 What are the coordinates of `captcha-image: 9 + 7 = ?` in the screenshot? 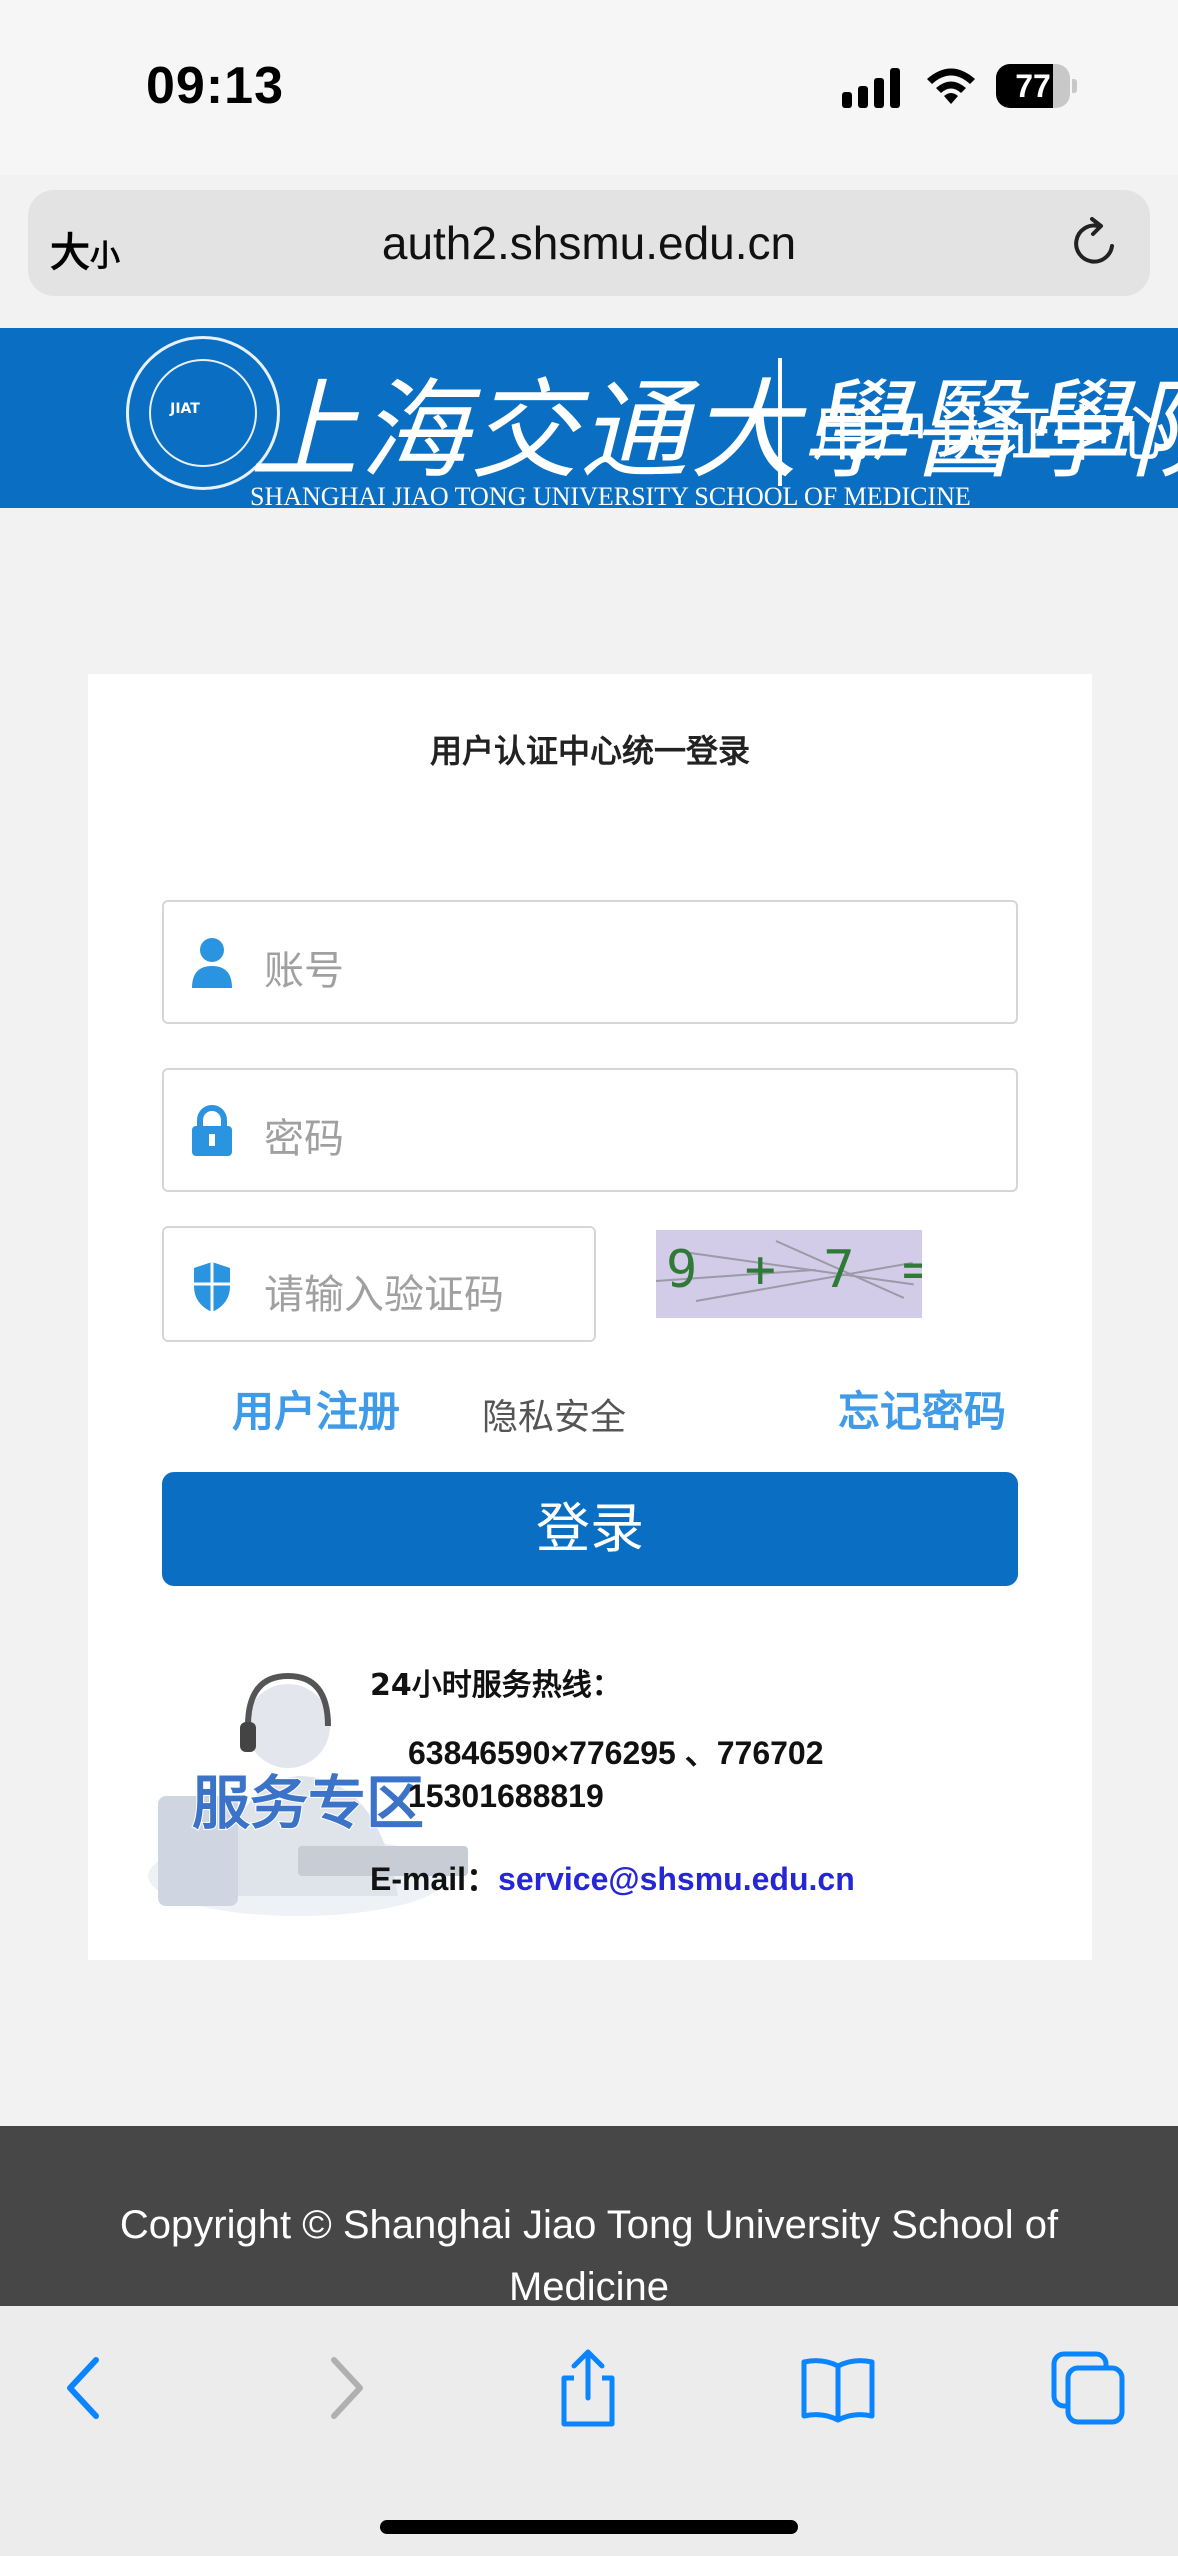 It's located at (789, 1274).